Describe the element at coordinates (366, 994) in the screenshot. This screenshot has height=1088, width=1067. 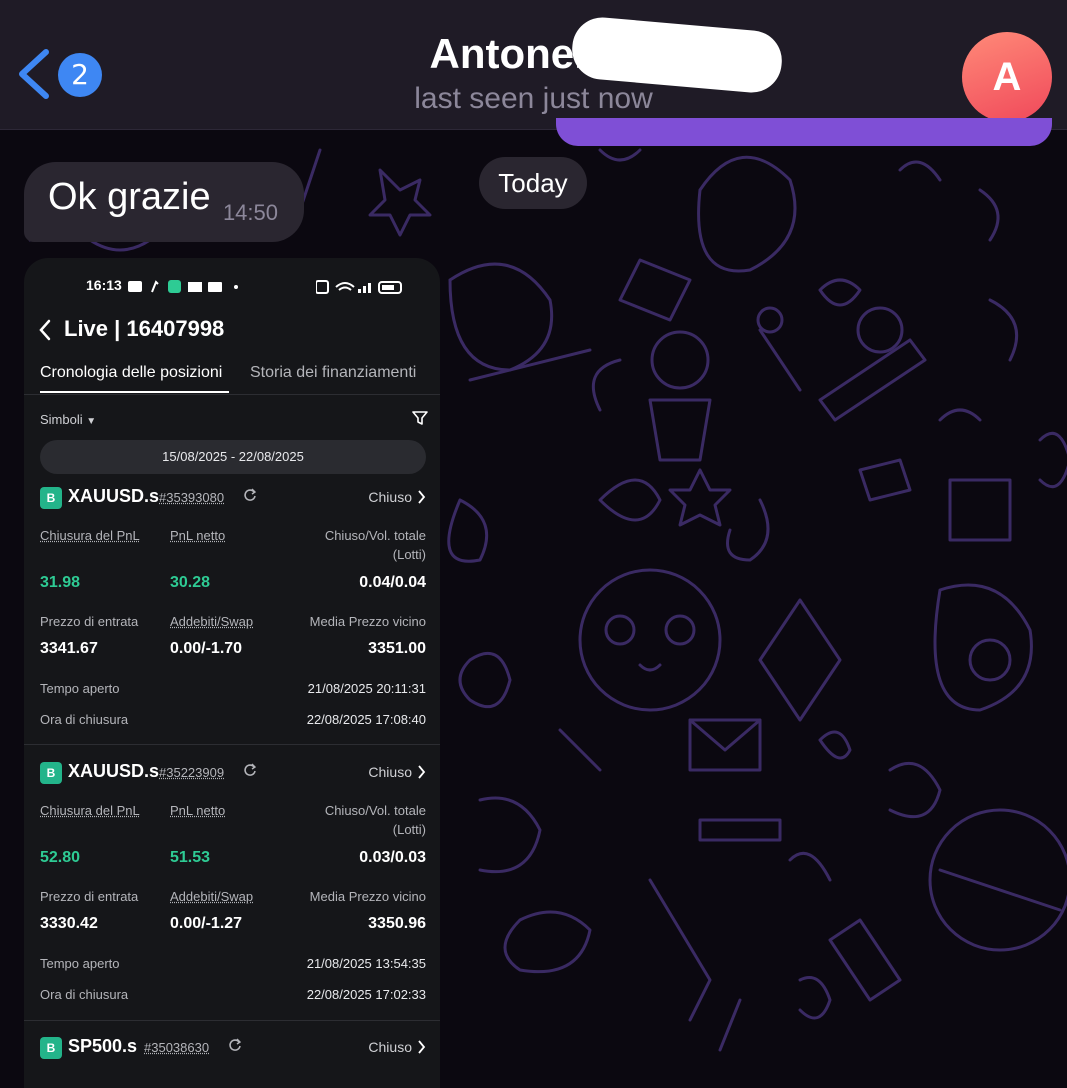
I see `close-time-value: 22/08/2025 17:02:33` at that location.